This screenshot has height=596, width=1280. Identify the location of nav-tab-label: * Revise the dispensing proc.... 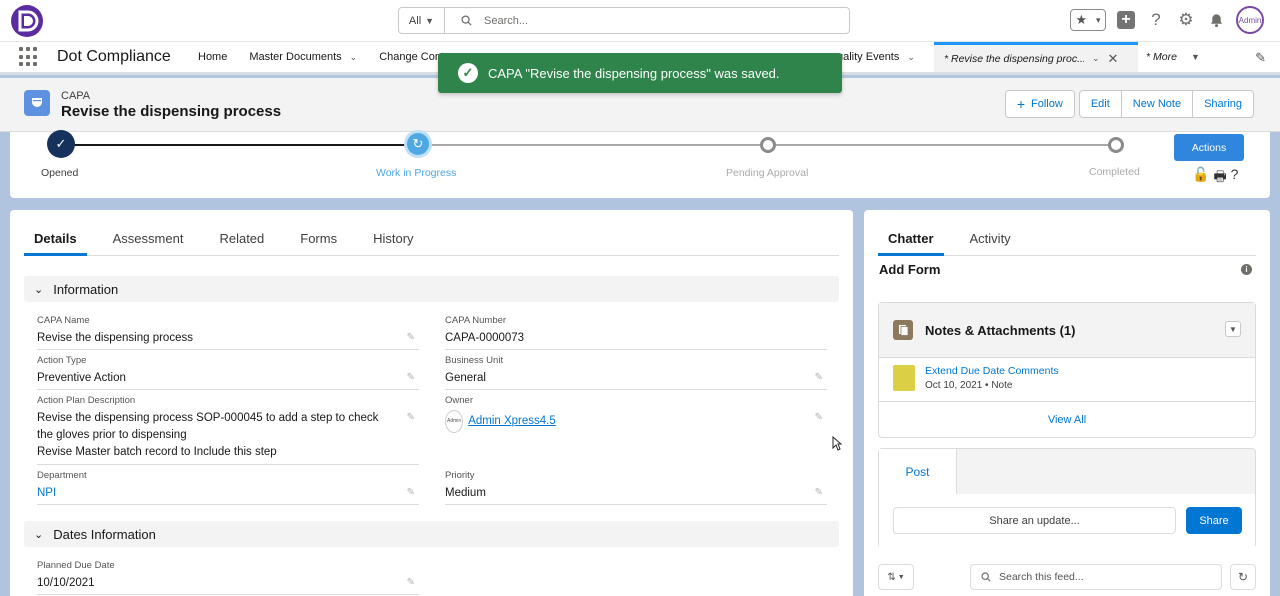
(1014, 58).